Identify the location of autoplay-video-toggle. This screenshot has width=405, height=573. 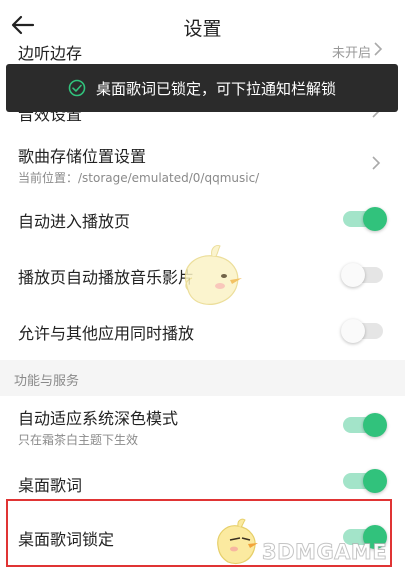
(362, 275).